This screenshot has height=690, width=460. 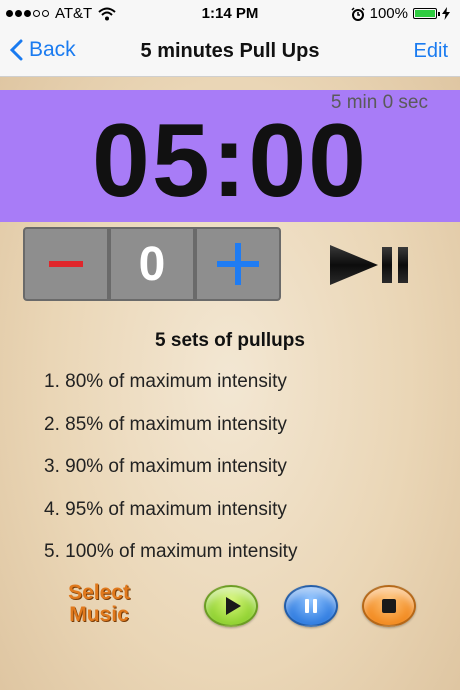 I want to click on pause-icon, so click(x=311, y=606).